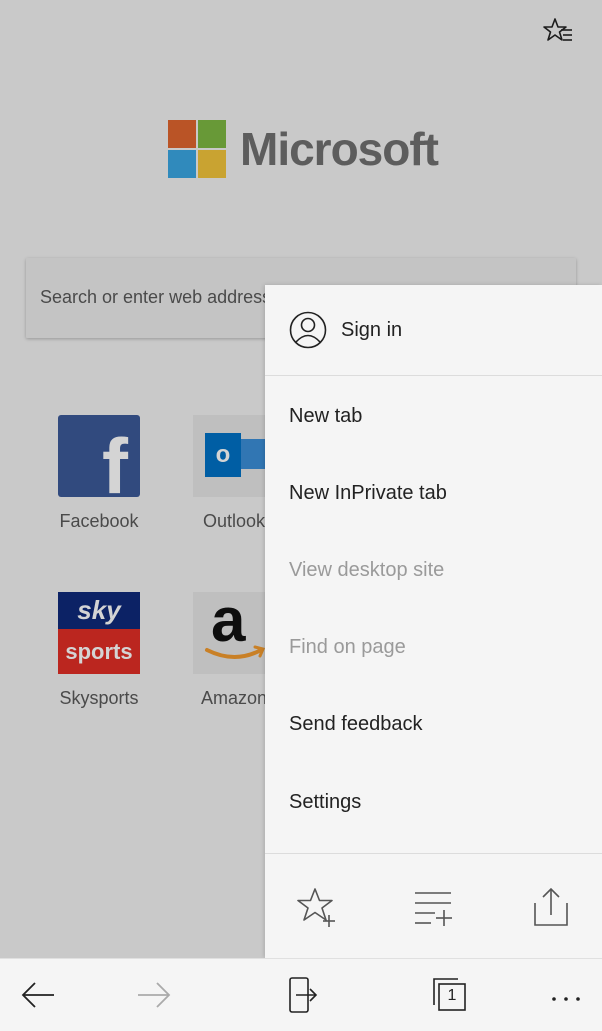 This screenshot has width=602, height=1031. What do you see at coordinates (551, 907) in the screenshot?
I see `share-icon` at bounding box center [551, 907].